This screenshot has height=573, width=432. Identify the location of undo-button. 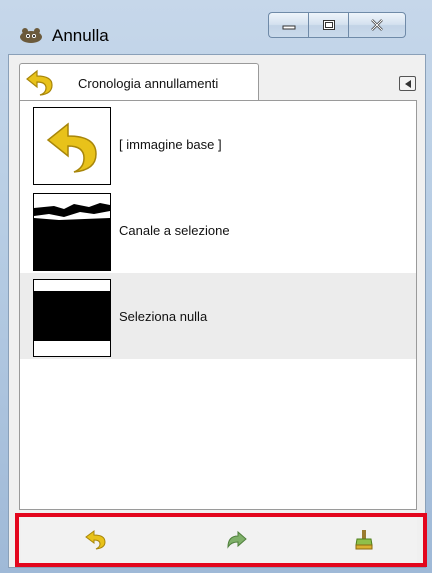
(96, 540).